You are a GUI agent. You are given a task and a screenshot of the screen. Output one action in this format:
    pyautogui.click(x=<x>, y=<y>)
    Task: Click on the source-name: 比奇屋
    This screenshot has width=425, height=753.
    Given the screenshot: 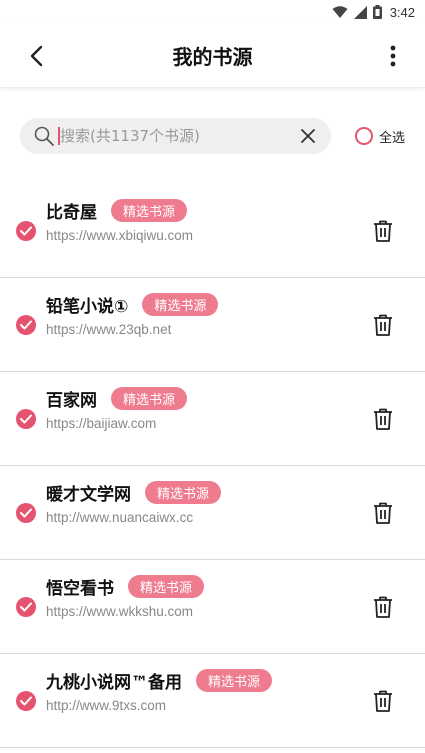 What is the action you would take?
    pyautogui.click(x=71, y=213)
    